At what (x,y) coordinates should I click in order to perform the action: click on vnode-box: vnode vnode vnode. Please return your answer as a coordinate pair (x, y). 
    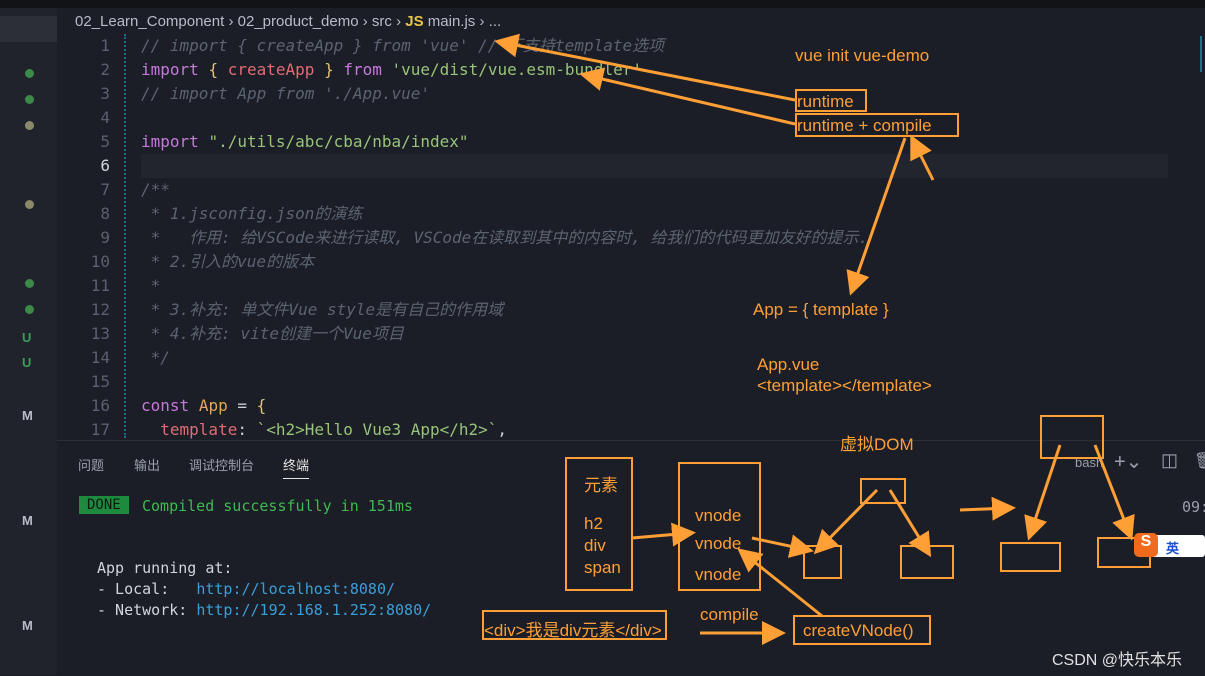
    Looking at the image, I should click on (719, 526).